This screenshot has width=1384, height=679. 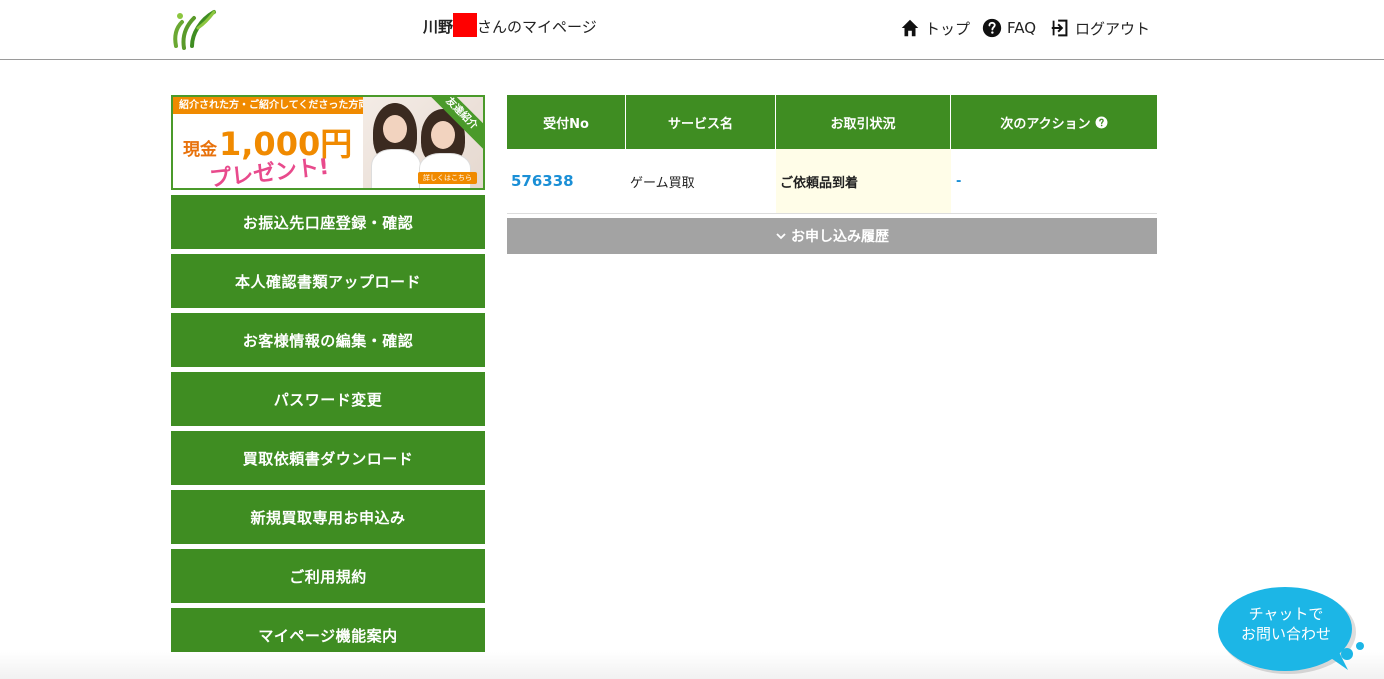 What do you see at coordinates (566, 181) in the screenshot?
I see `reception-no-link: 576338` at bounding box center [566, 181].